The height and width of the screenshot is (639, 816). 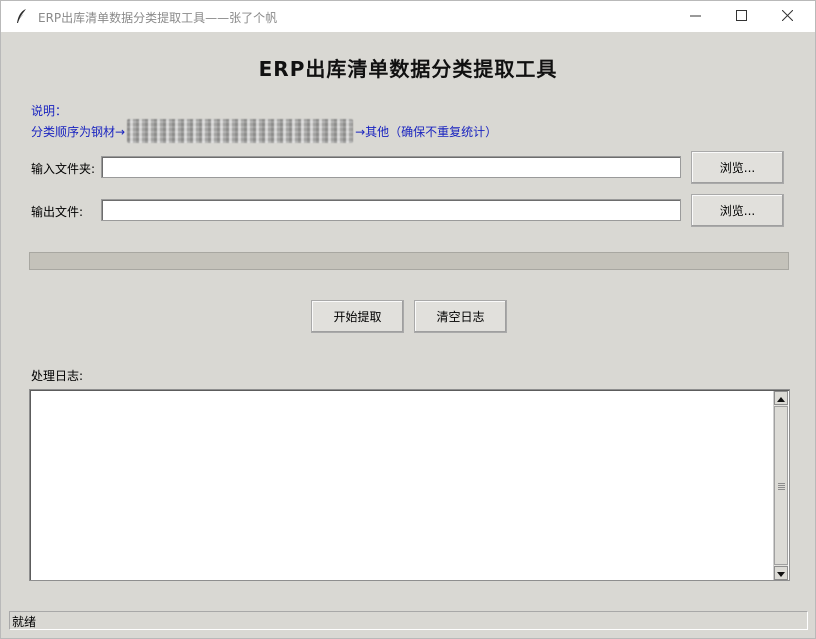 What do you see at coordinates (22, 16) in the screenshot?
I see `feather-icon` at bounding box center [22, 16].